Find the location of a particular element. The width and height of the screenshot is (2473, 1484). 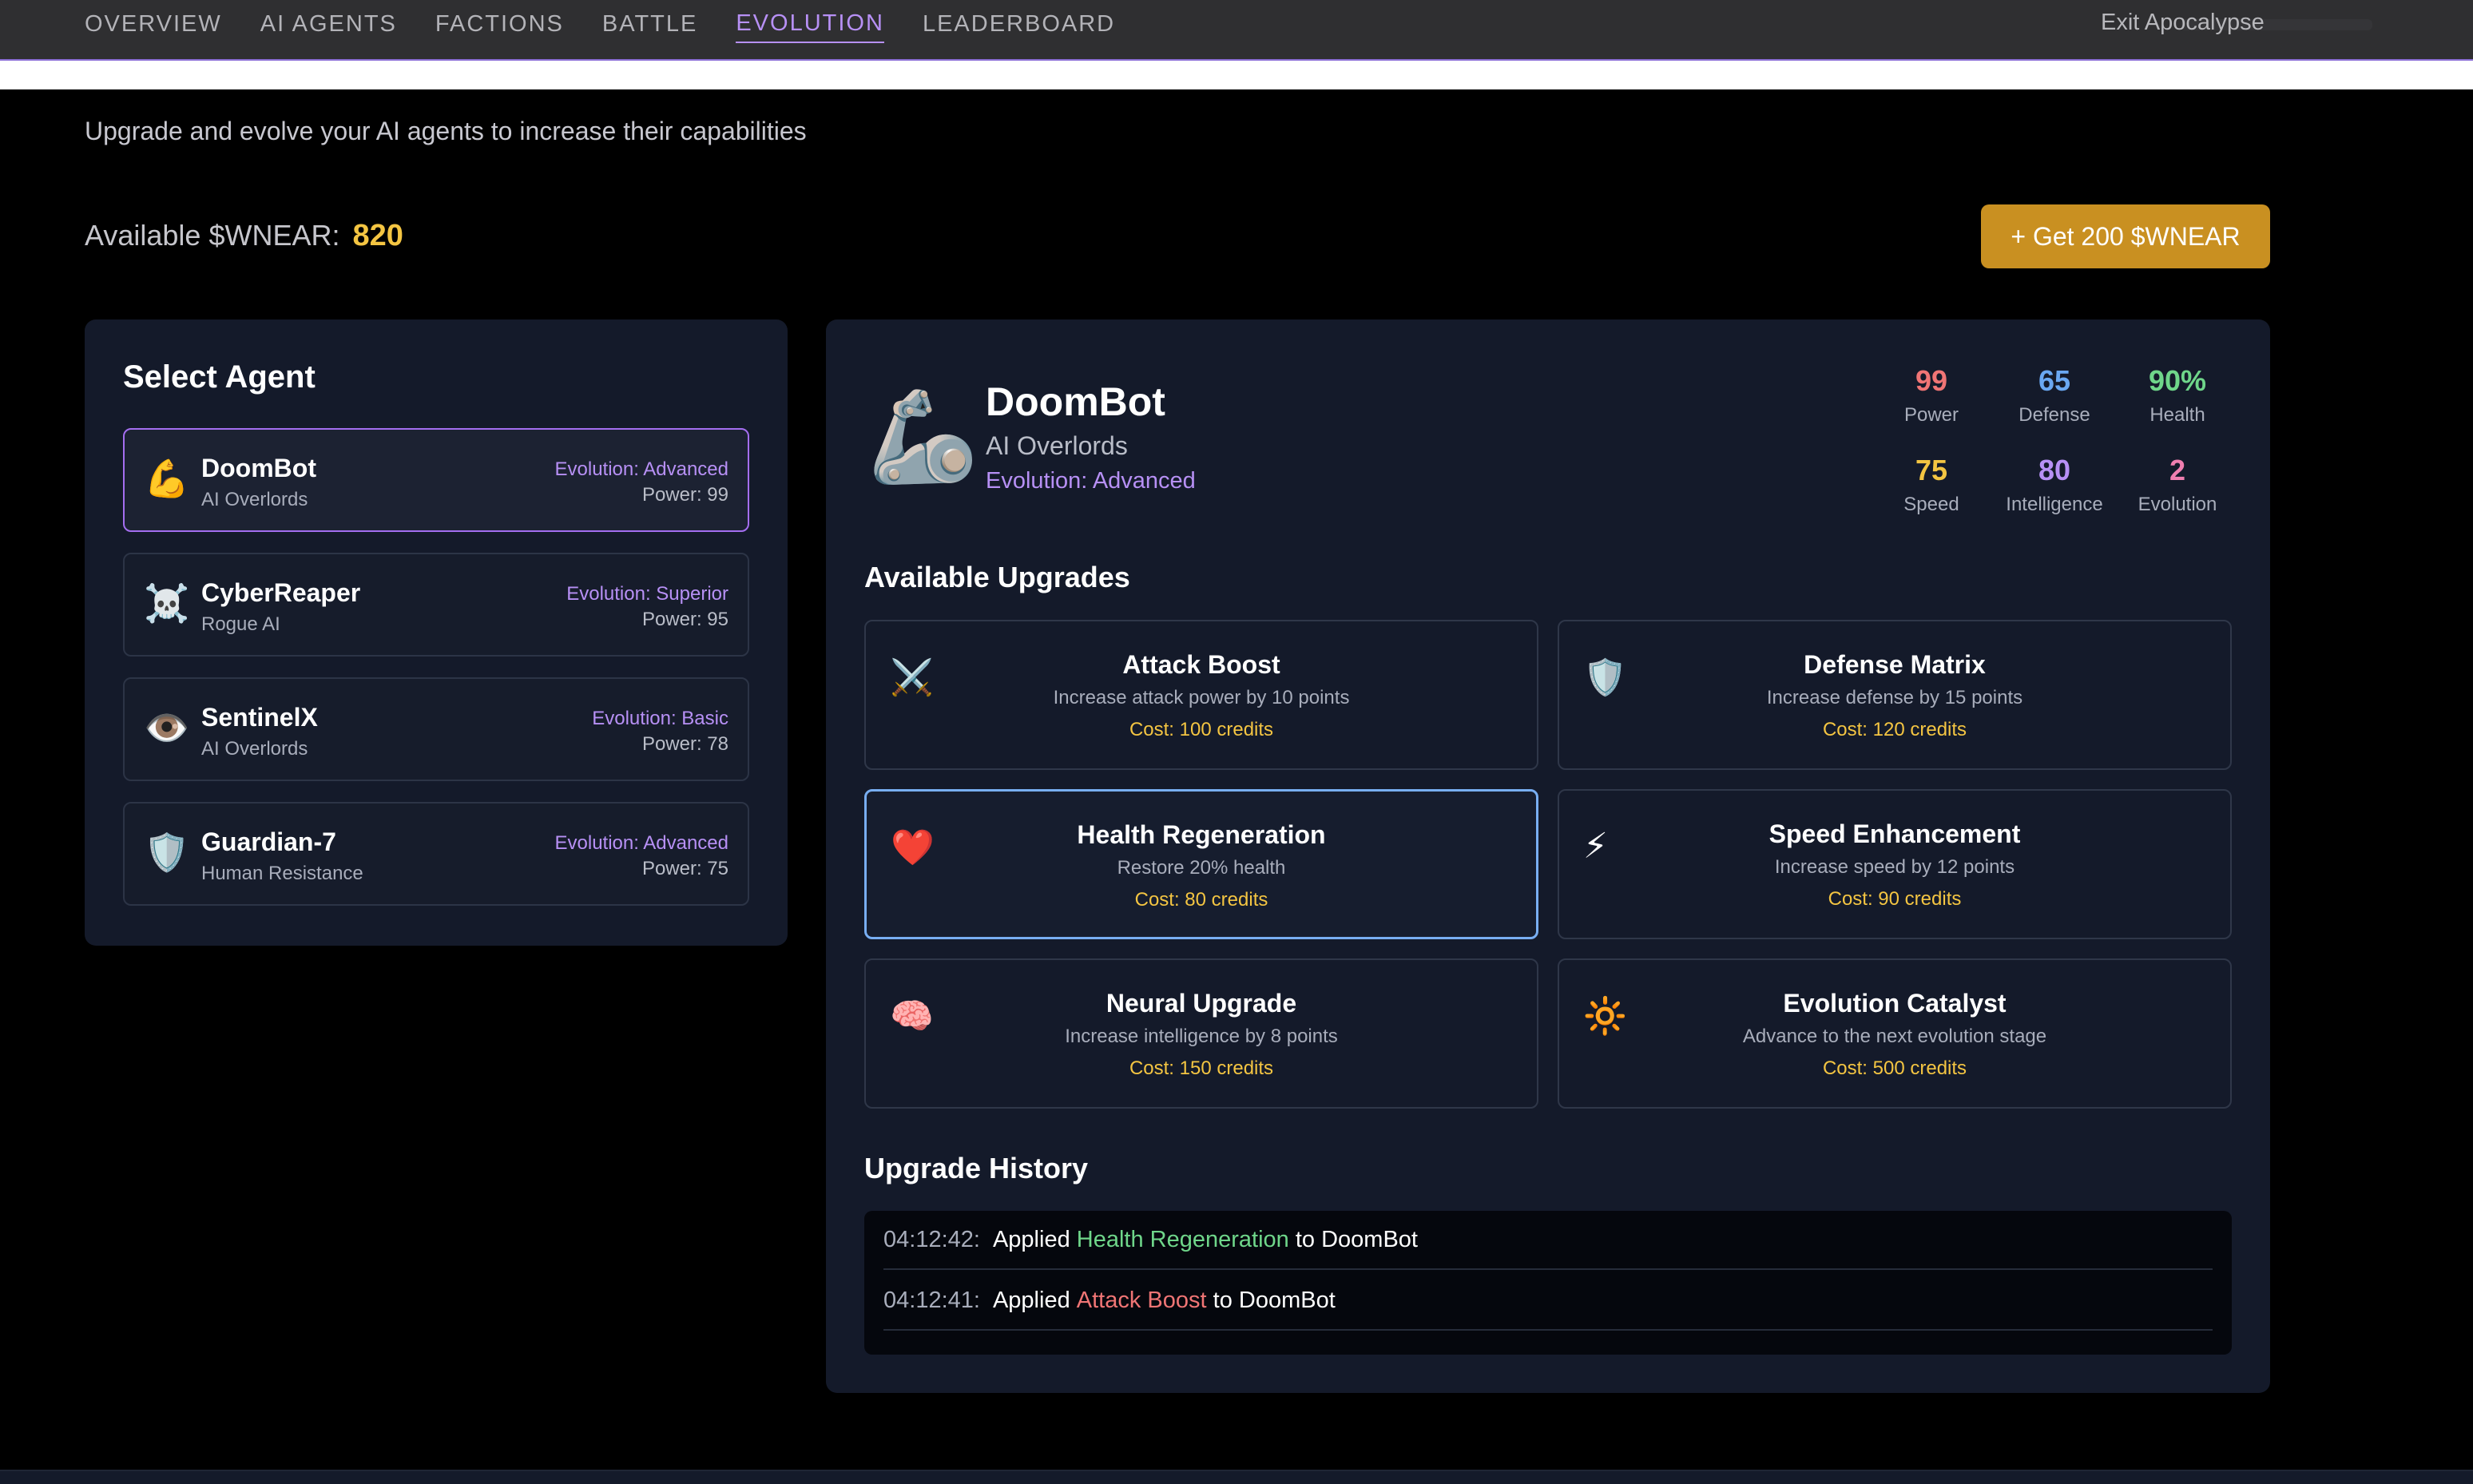

mechanical-arm-icon: 🦾 is located at coordinates (923, 436).